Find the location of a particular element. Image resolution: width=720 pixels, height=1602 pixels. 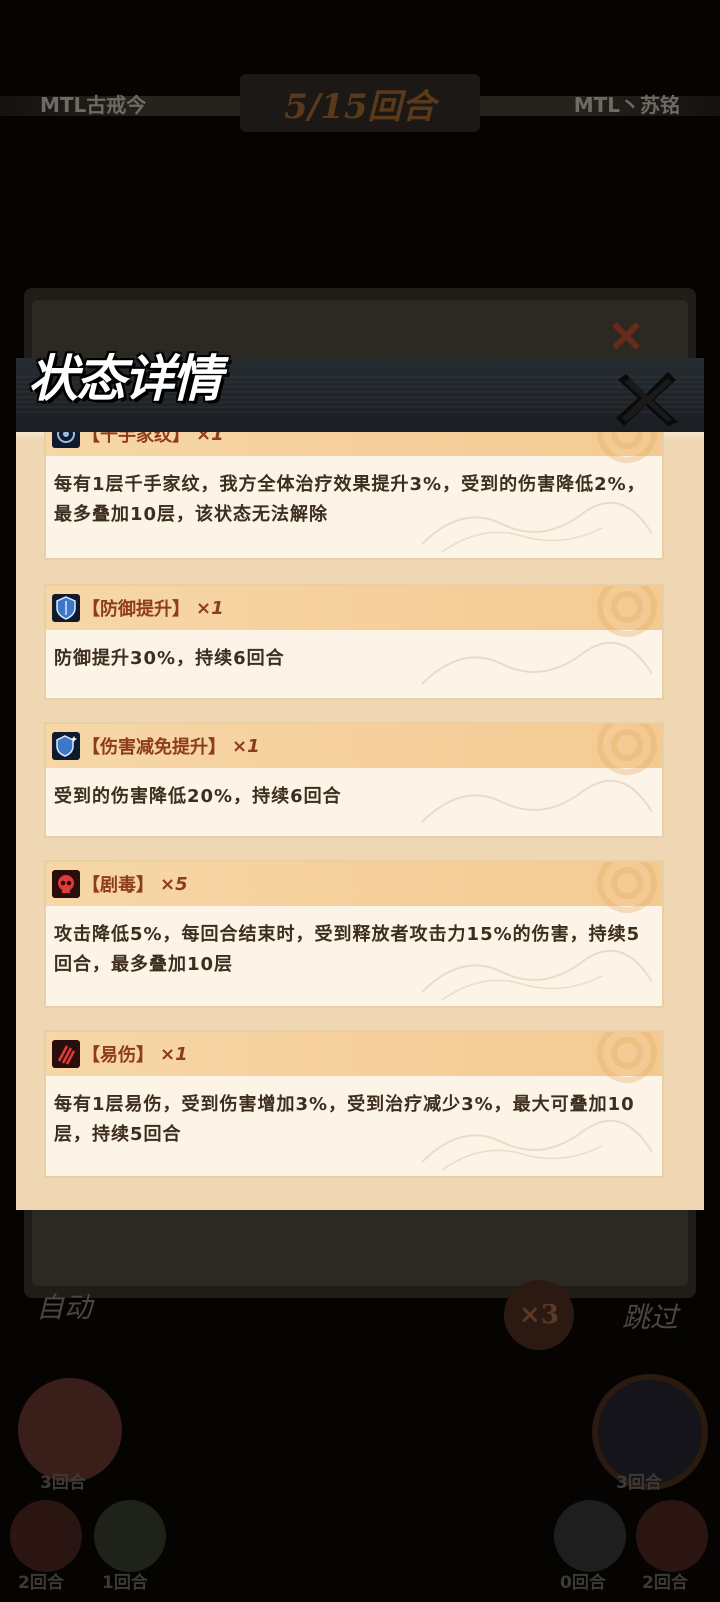

status-name: 【剧毒】 is located at coordinates (118, 885).